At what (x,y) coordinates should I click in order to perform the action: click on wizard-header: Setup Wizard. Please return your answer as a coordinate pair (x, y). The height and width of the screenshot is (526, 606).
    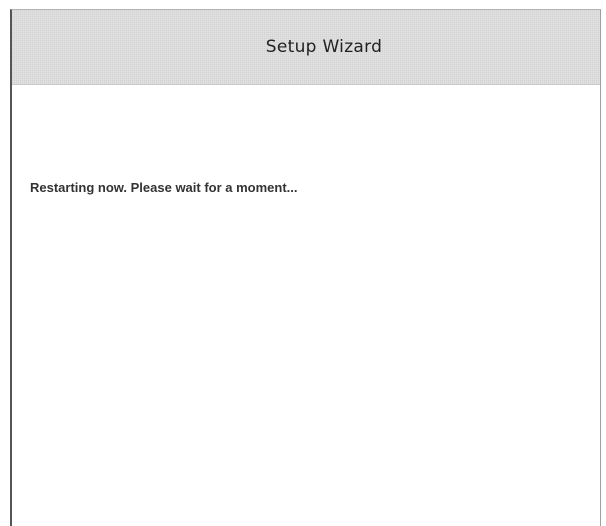
    Looking at the image, I should click on (306, 47).